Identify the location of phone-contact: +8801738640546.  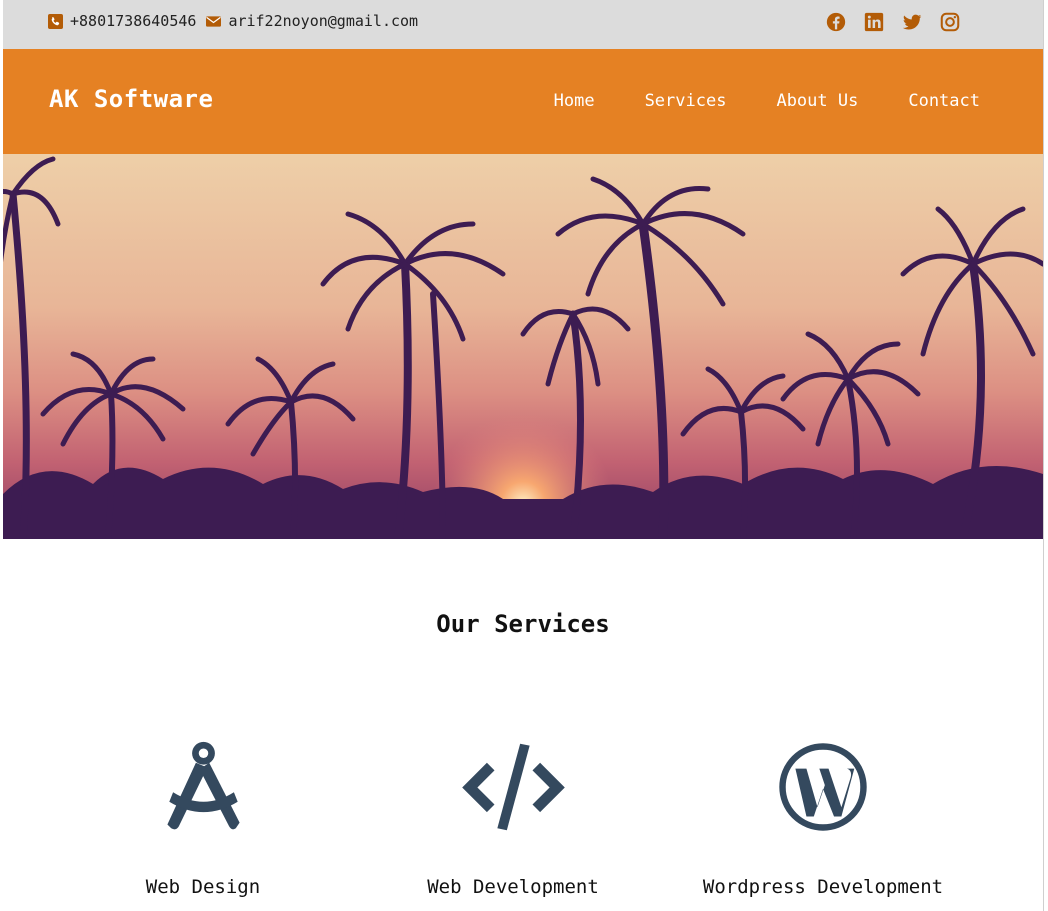
(122, 21).